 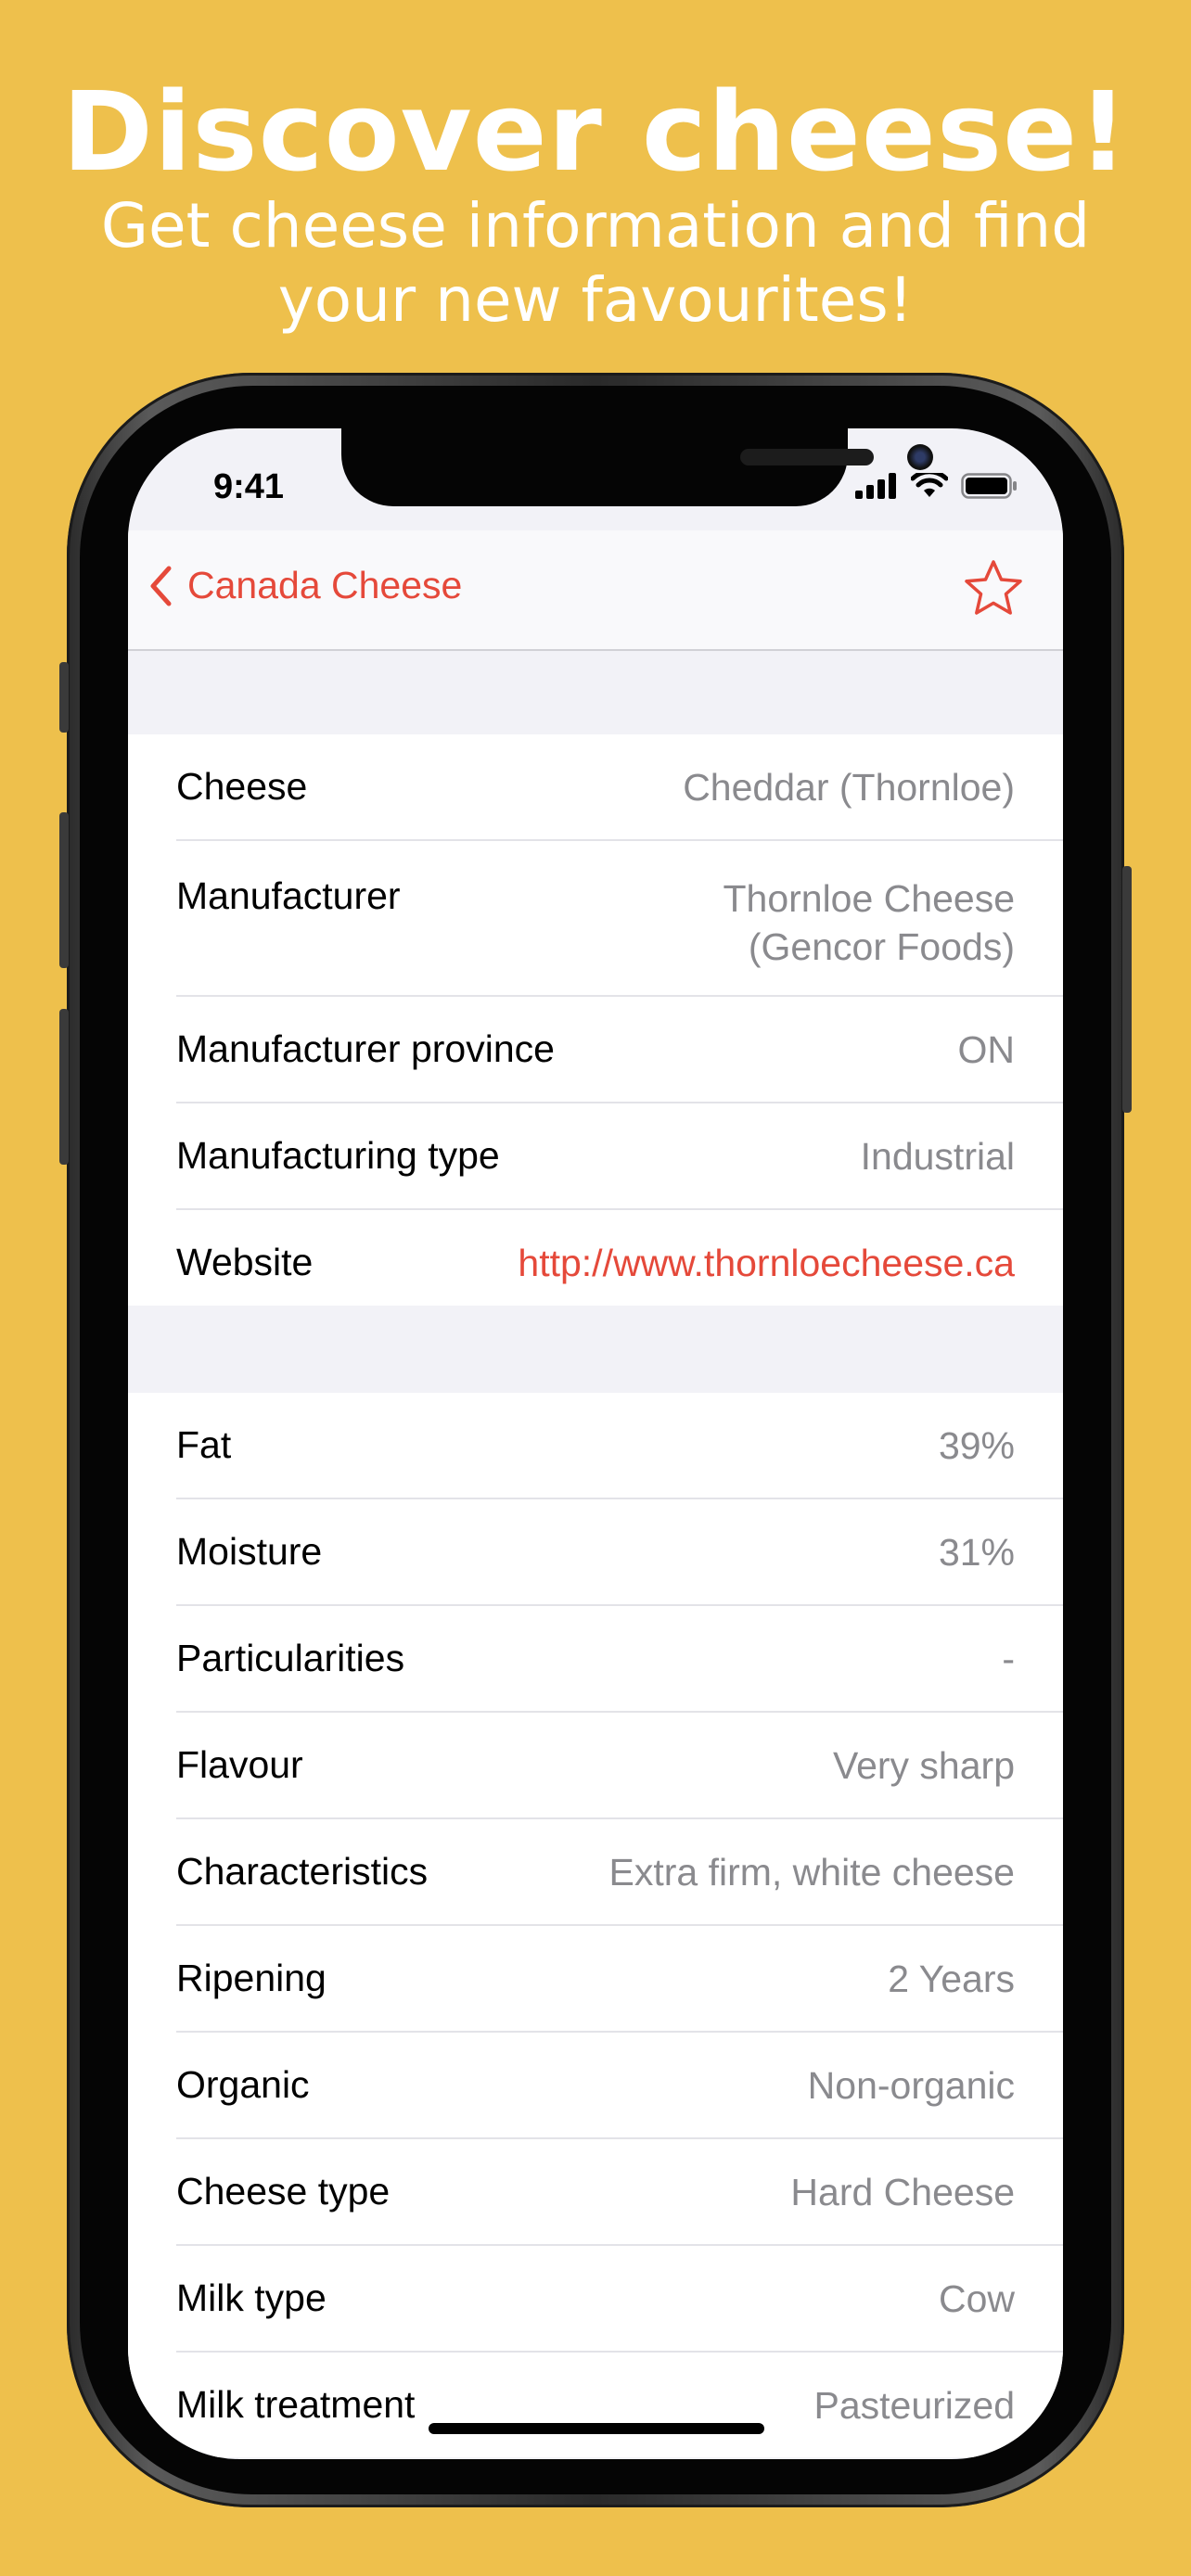 I want to click on row-value: 31%, so click(x=977, y=1552).